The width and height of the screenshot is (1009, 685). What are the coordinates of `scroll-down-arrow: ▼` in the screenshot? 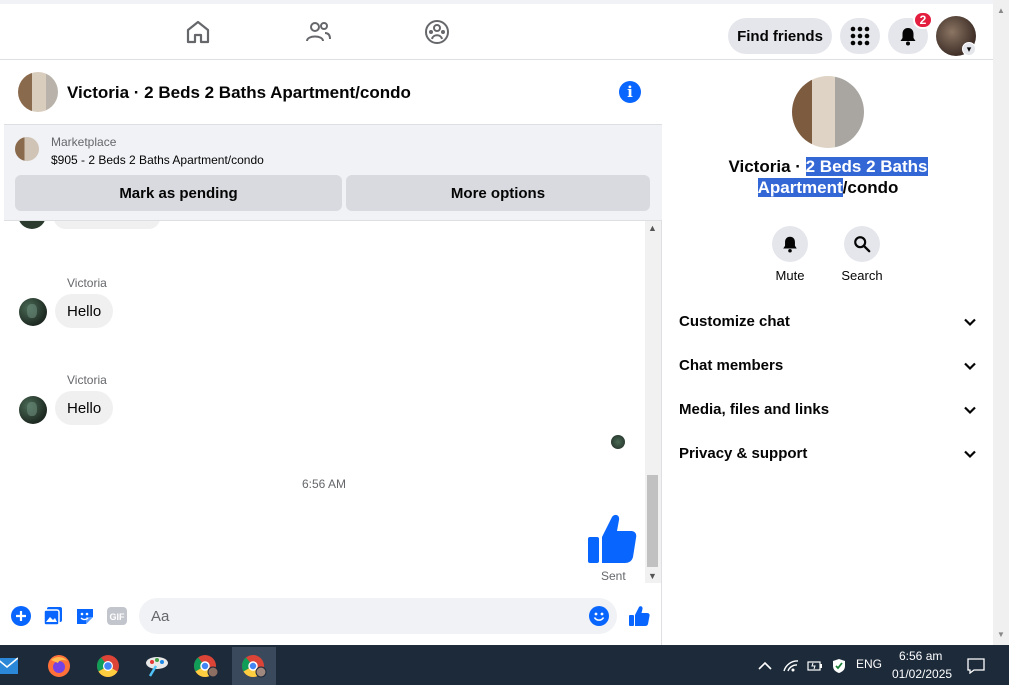 It's located at (652, 576).